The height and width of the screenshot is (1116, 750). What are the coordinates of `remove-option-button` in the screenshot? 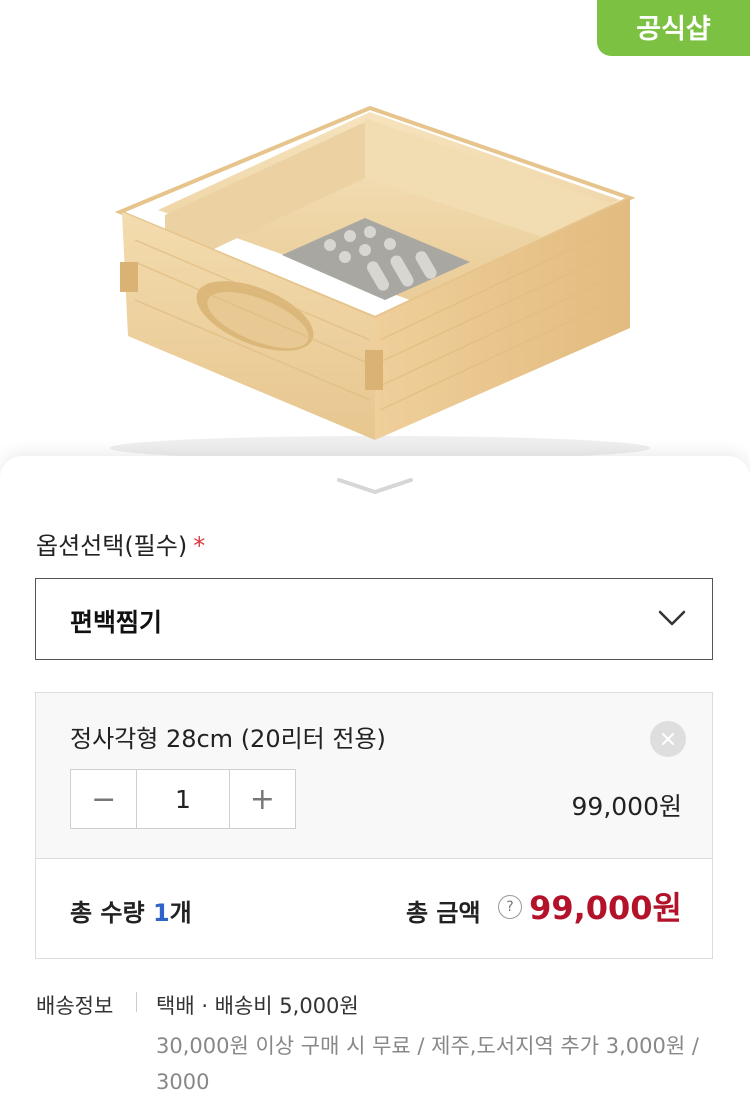 It's located at (668, 739).